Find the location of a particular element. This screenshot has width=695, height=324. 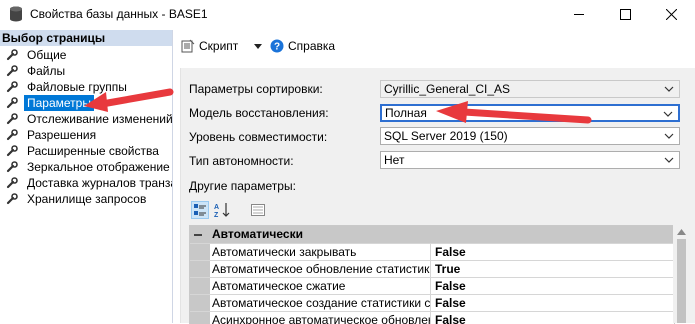

property-name: Автоматическое обновление статистики is located at coordinates (321, 269).